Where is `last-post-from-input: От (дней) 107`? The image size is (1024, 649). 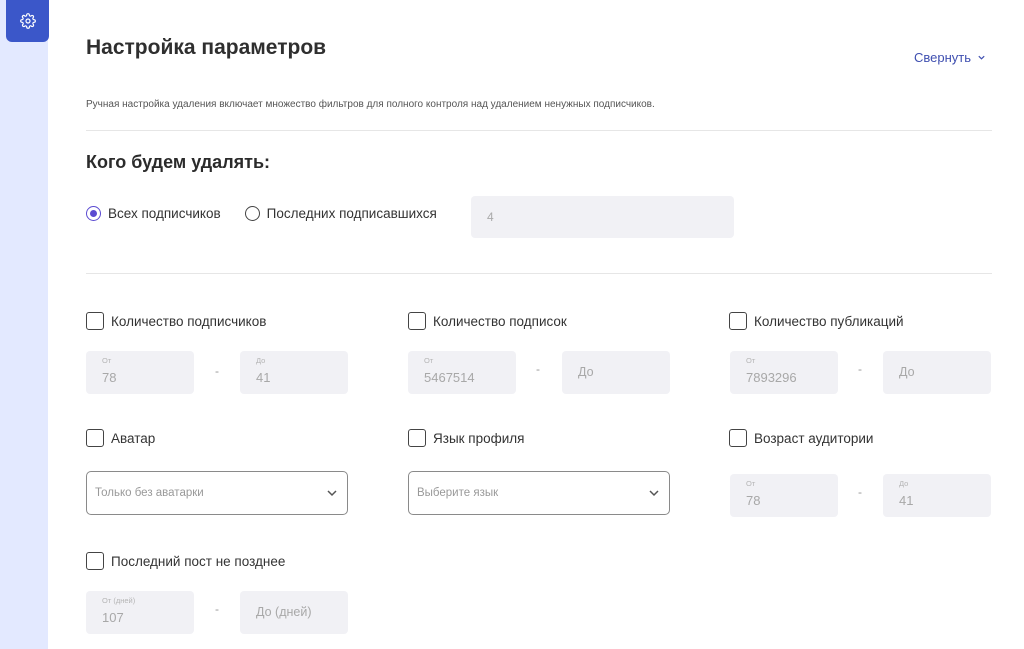 last-post-from-input: От (дней) 107 is located at coordinates (140, 612).